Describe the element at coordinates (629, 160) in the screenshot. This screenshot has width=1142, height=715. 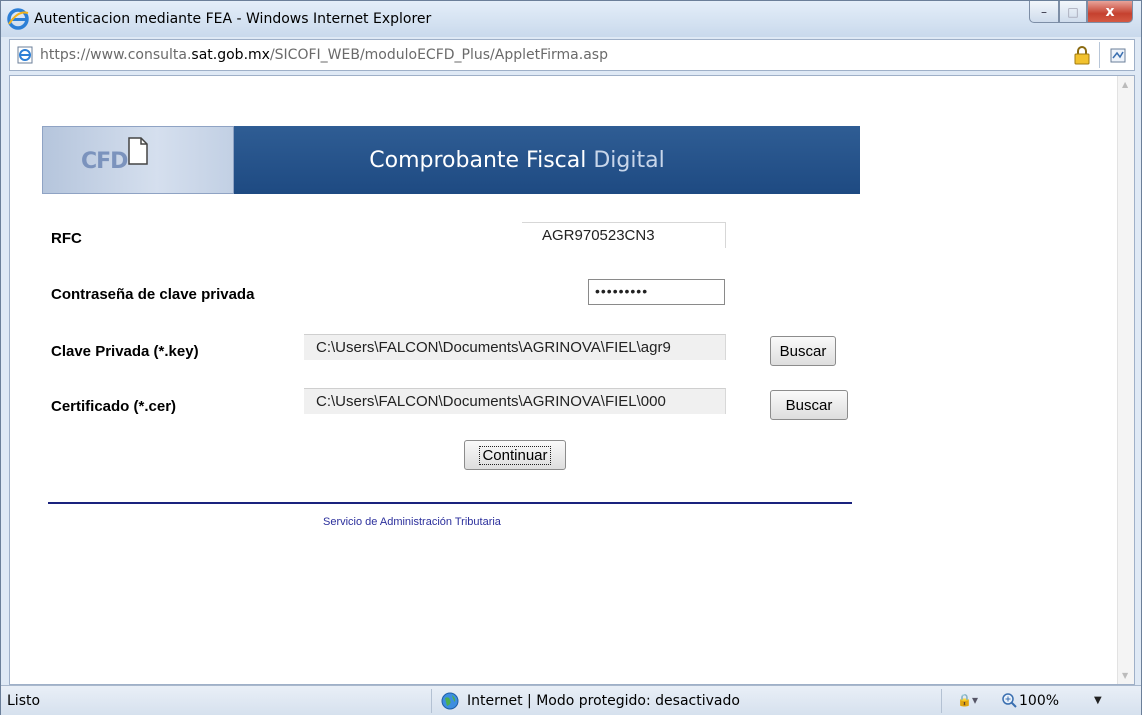
I see `banner-title-accent: Digital` at that location.